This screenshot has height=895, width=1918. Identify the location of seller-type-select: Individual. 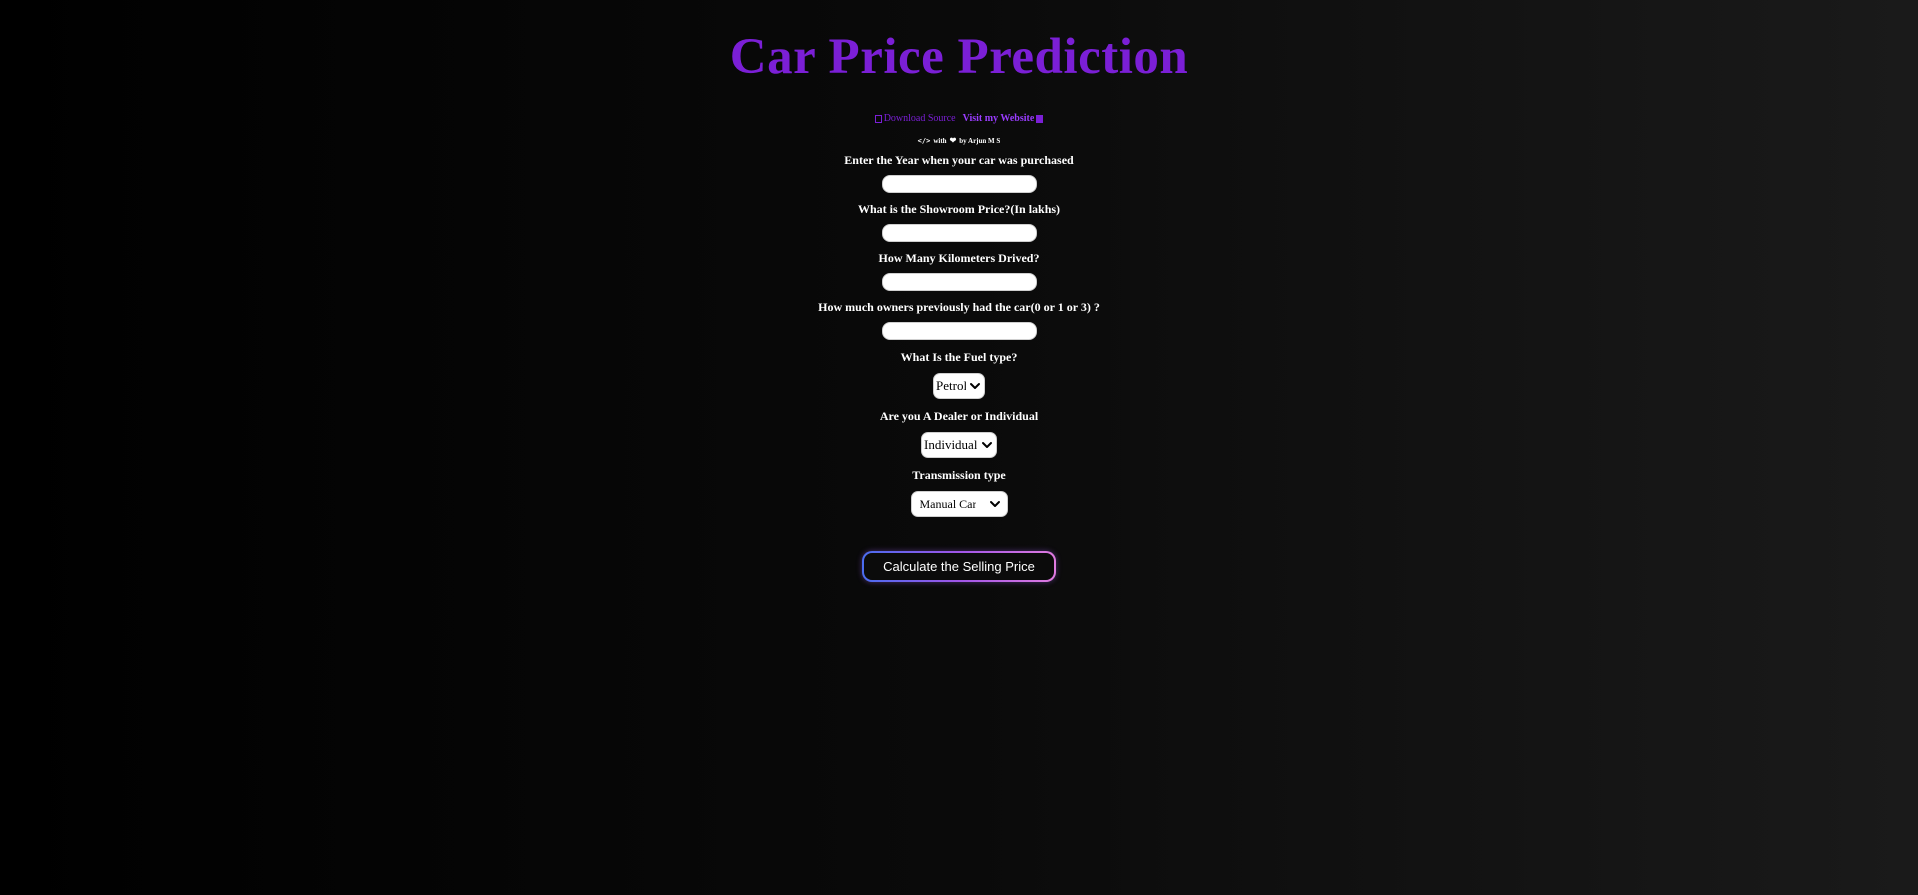
(959, 445).